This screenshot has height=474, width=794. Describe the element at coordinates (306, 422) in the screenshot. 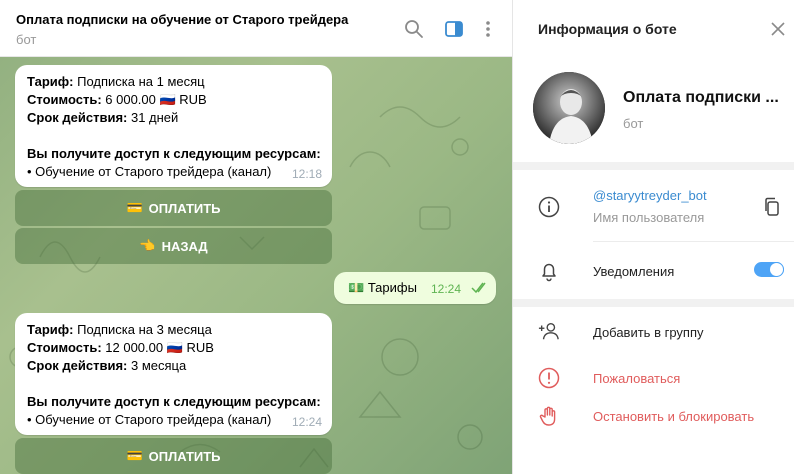

I see `message-time: 12:24` at that location.